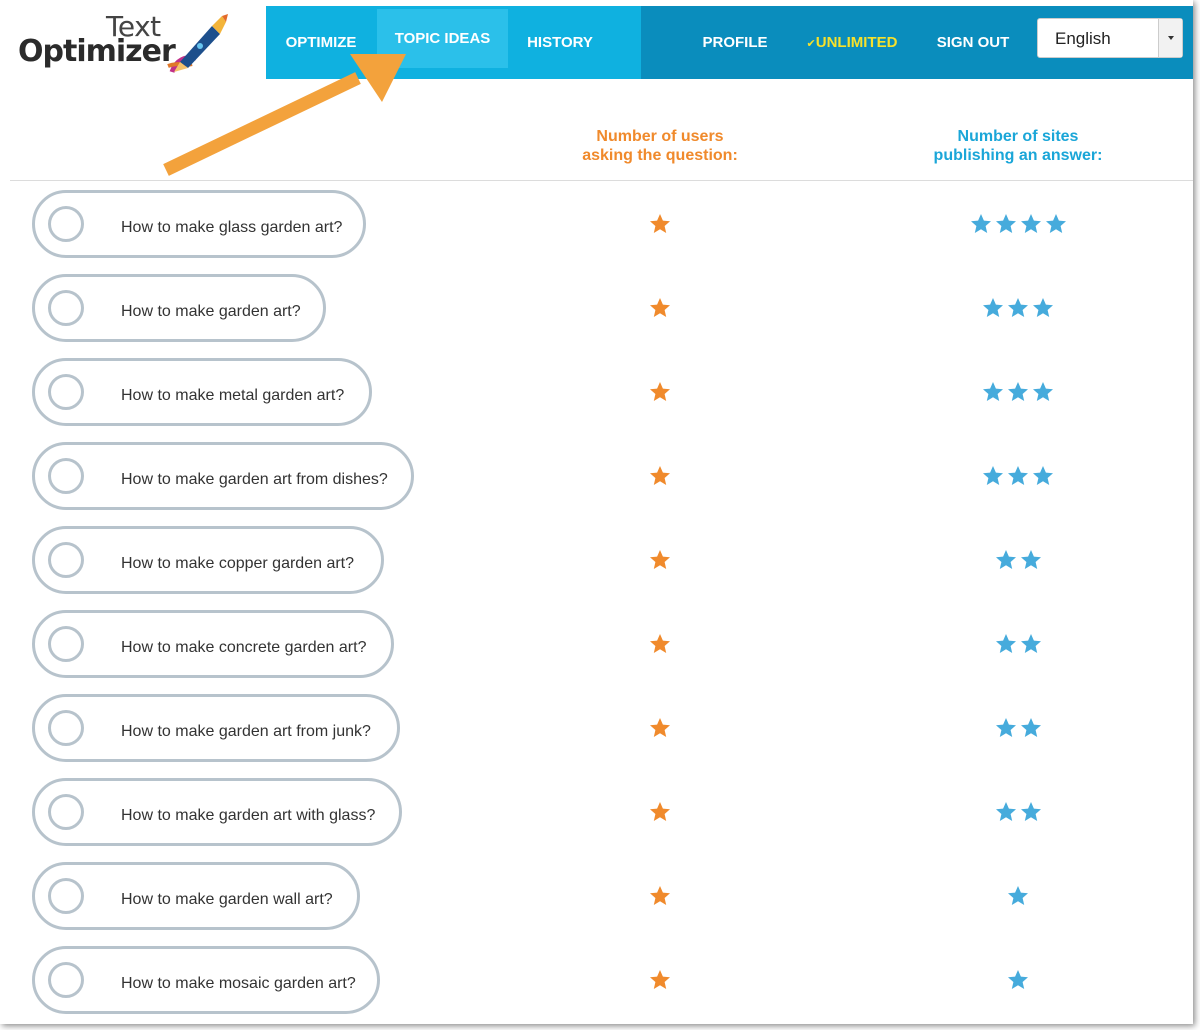 Image resolution: width=1200 pixels, height=1030 pixels. Describe the element at coordinates (248, 815) in the screenshot. I see `question-text: How to make garden art with glass?` at that location.